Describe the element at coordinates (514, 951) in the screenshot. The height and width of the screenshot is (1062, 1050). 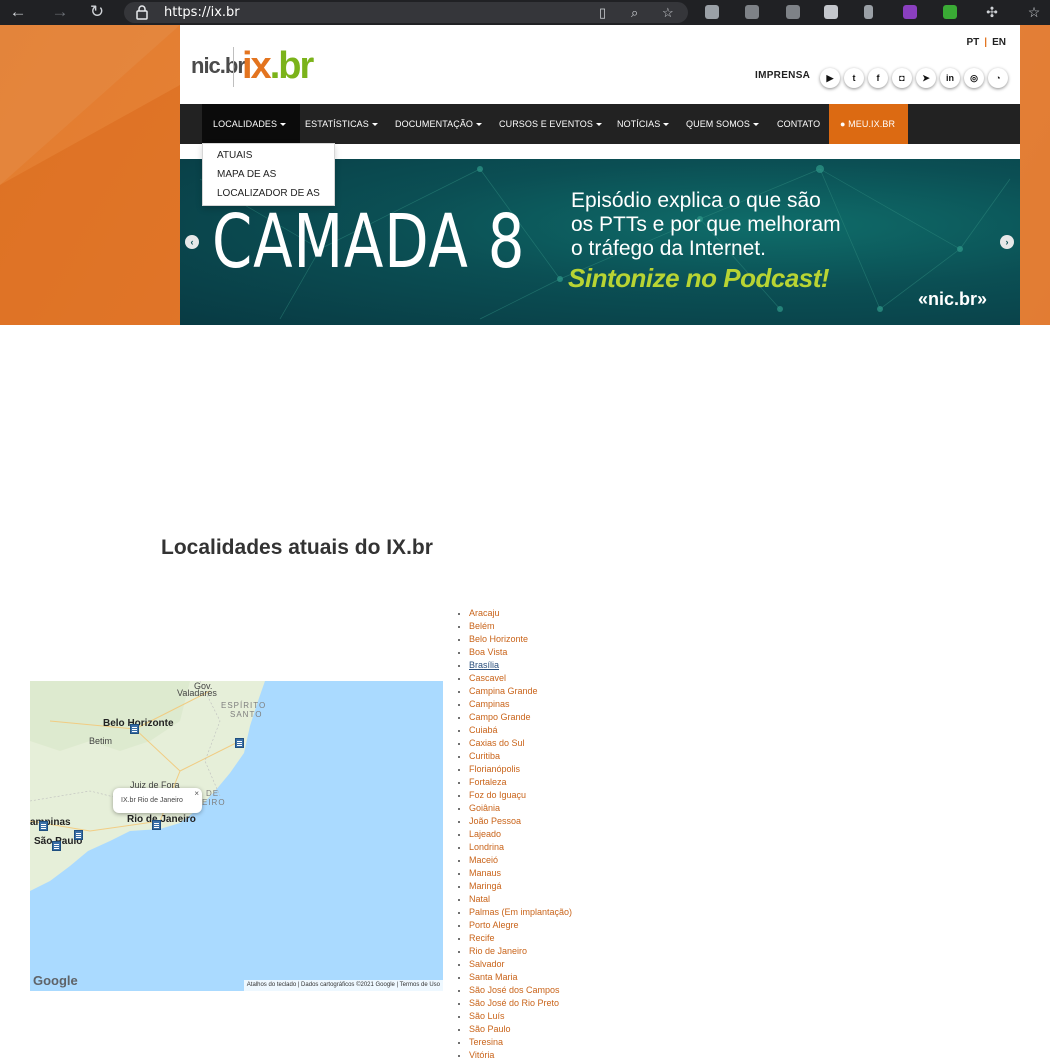
I see `location-link: Rio de Janeiro` at that location.